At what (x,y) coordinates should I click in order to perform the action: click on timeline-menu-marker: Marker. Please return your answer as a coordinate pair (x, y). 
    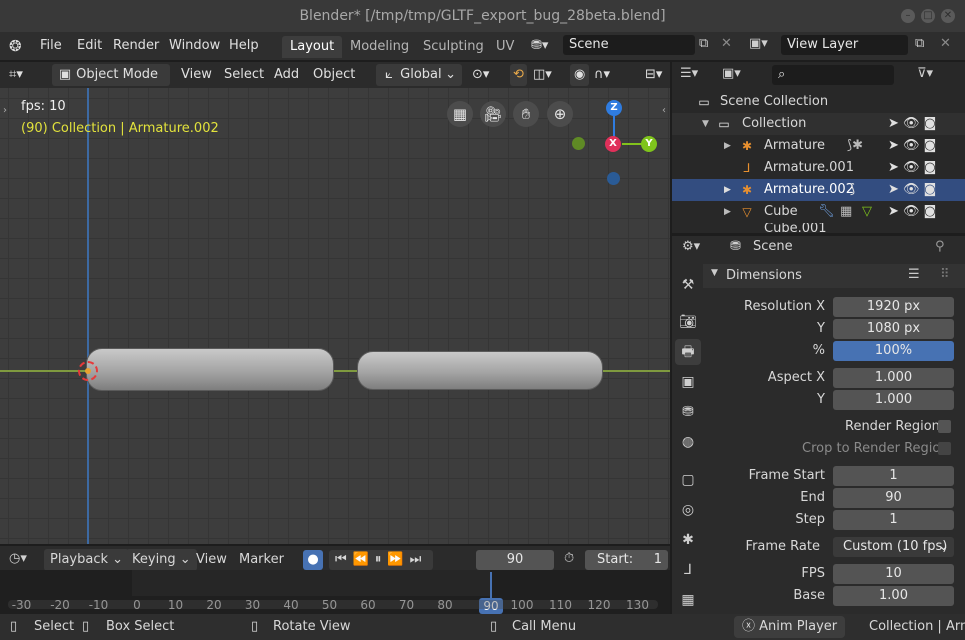
    Looking at the image, I should click on (261, 559).